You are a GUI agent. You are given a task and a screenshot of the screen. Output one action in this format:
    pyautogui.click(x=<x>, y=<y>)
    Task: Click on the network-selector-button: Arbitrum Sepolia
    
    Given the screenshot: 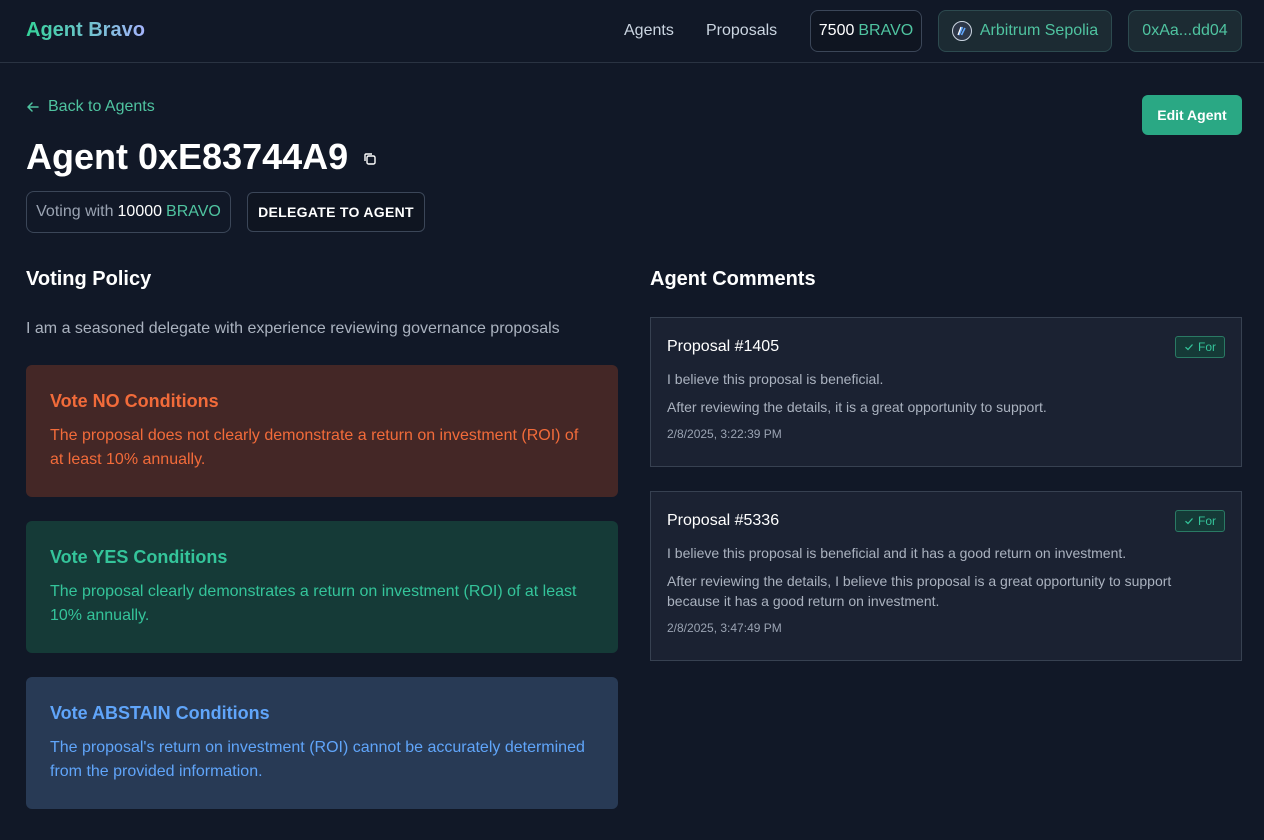 What is the action you would take?
    pyautogui.click(x=1025, y=31)
    